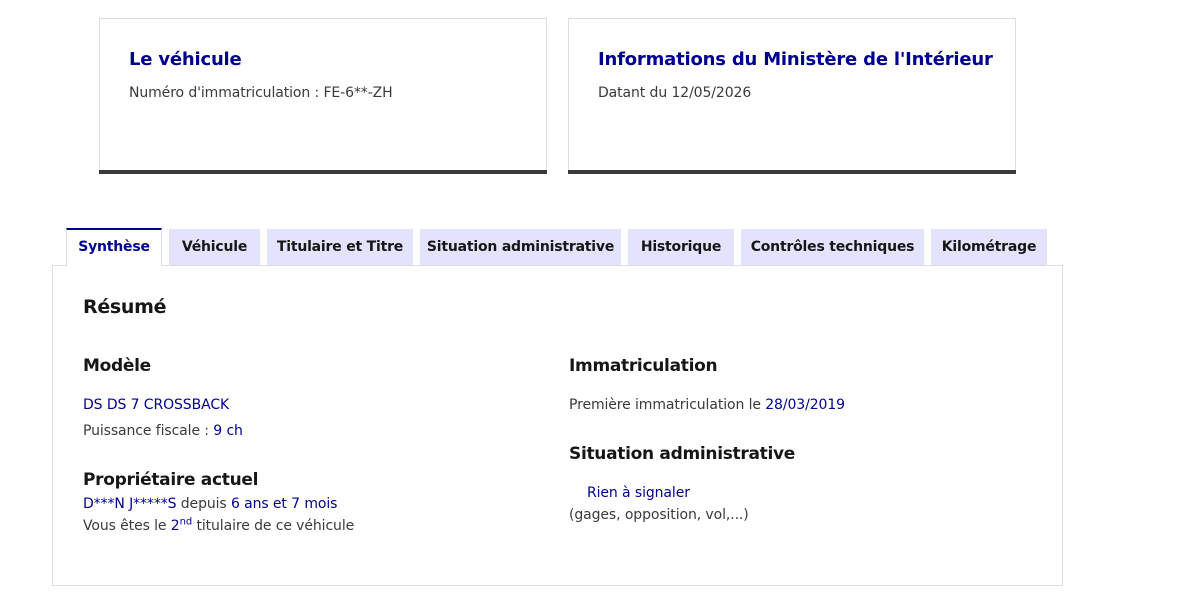  Describe the element at coordinates (989, 247) in the screenshot. I see `tab-kilometrage: Kilométrage` at that location.